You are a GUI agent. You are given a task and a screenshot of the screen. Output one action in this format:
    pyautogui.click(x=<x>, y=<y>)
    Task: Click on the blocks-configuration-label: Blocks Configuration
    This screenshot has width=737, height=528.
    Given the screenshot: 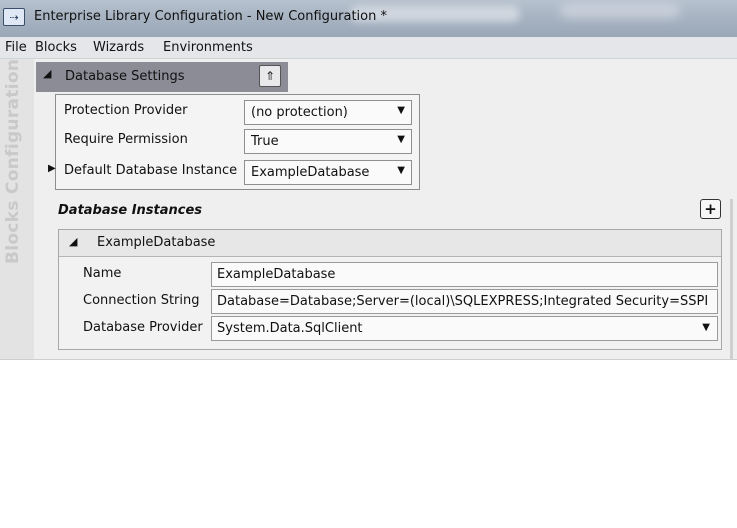 What is the action you would take?
    pyautogui.click(x=13, y=161)
    